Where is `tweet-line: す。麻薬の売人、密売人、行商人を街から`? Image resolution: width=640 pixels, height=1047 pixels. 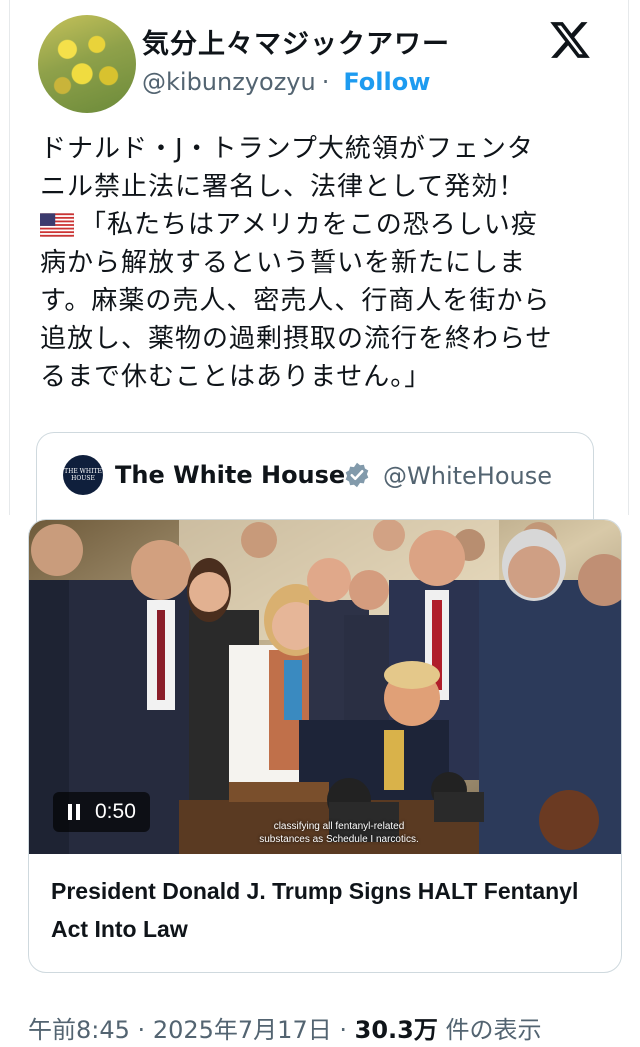
tweet-line: す。麻薬の売人、密売人、行商人を街から is located at coordinates (295, 301).